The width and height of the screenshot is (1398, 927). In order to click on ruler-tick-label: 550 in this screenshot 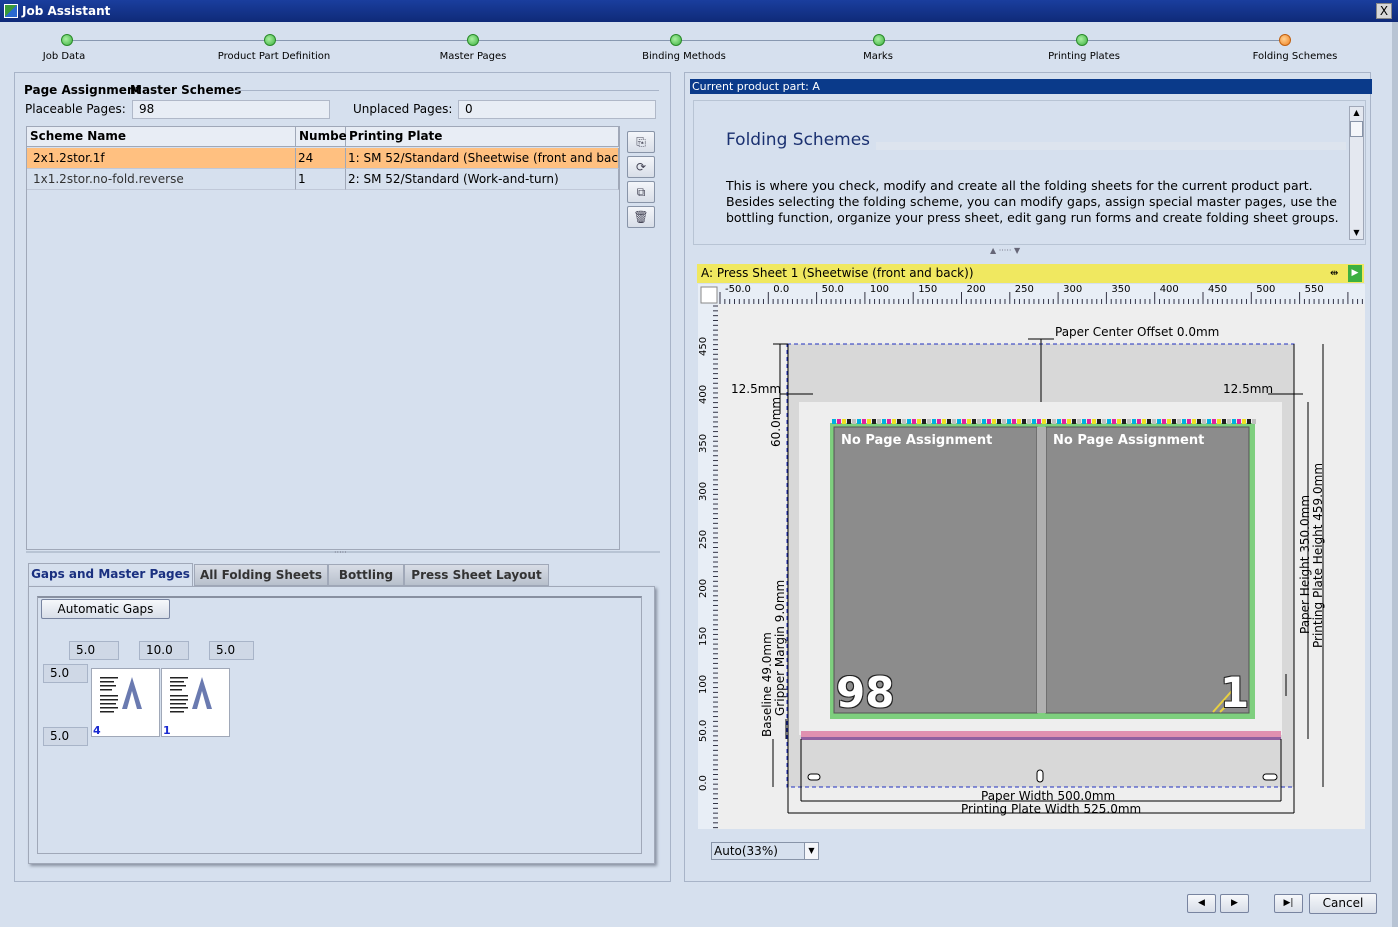, I will do `click(1314, 289)`.